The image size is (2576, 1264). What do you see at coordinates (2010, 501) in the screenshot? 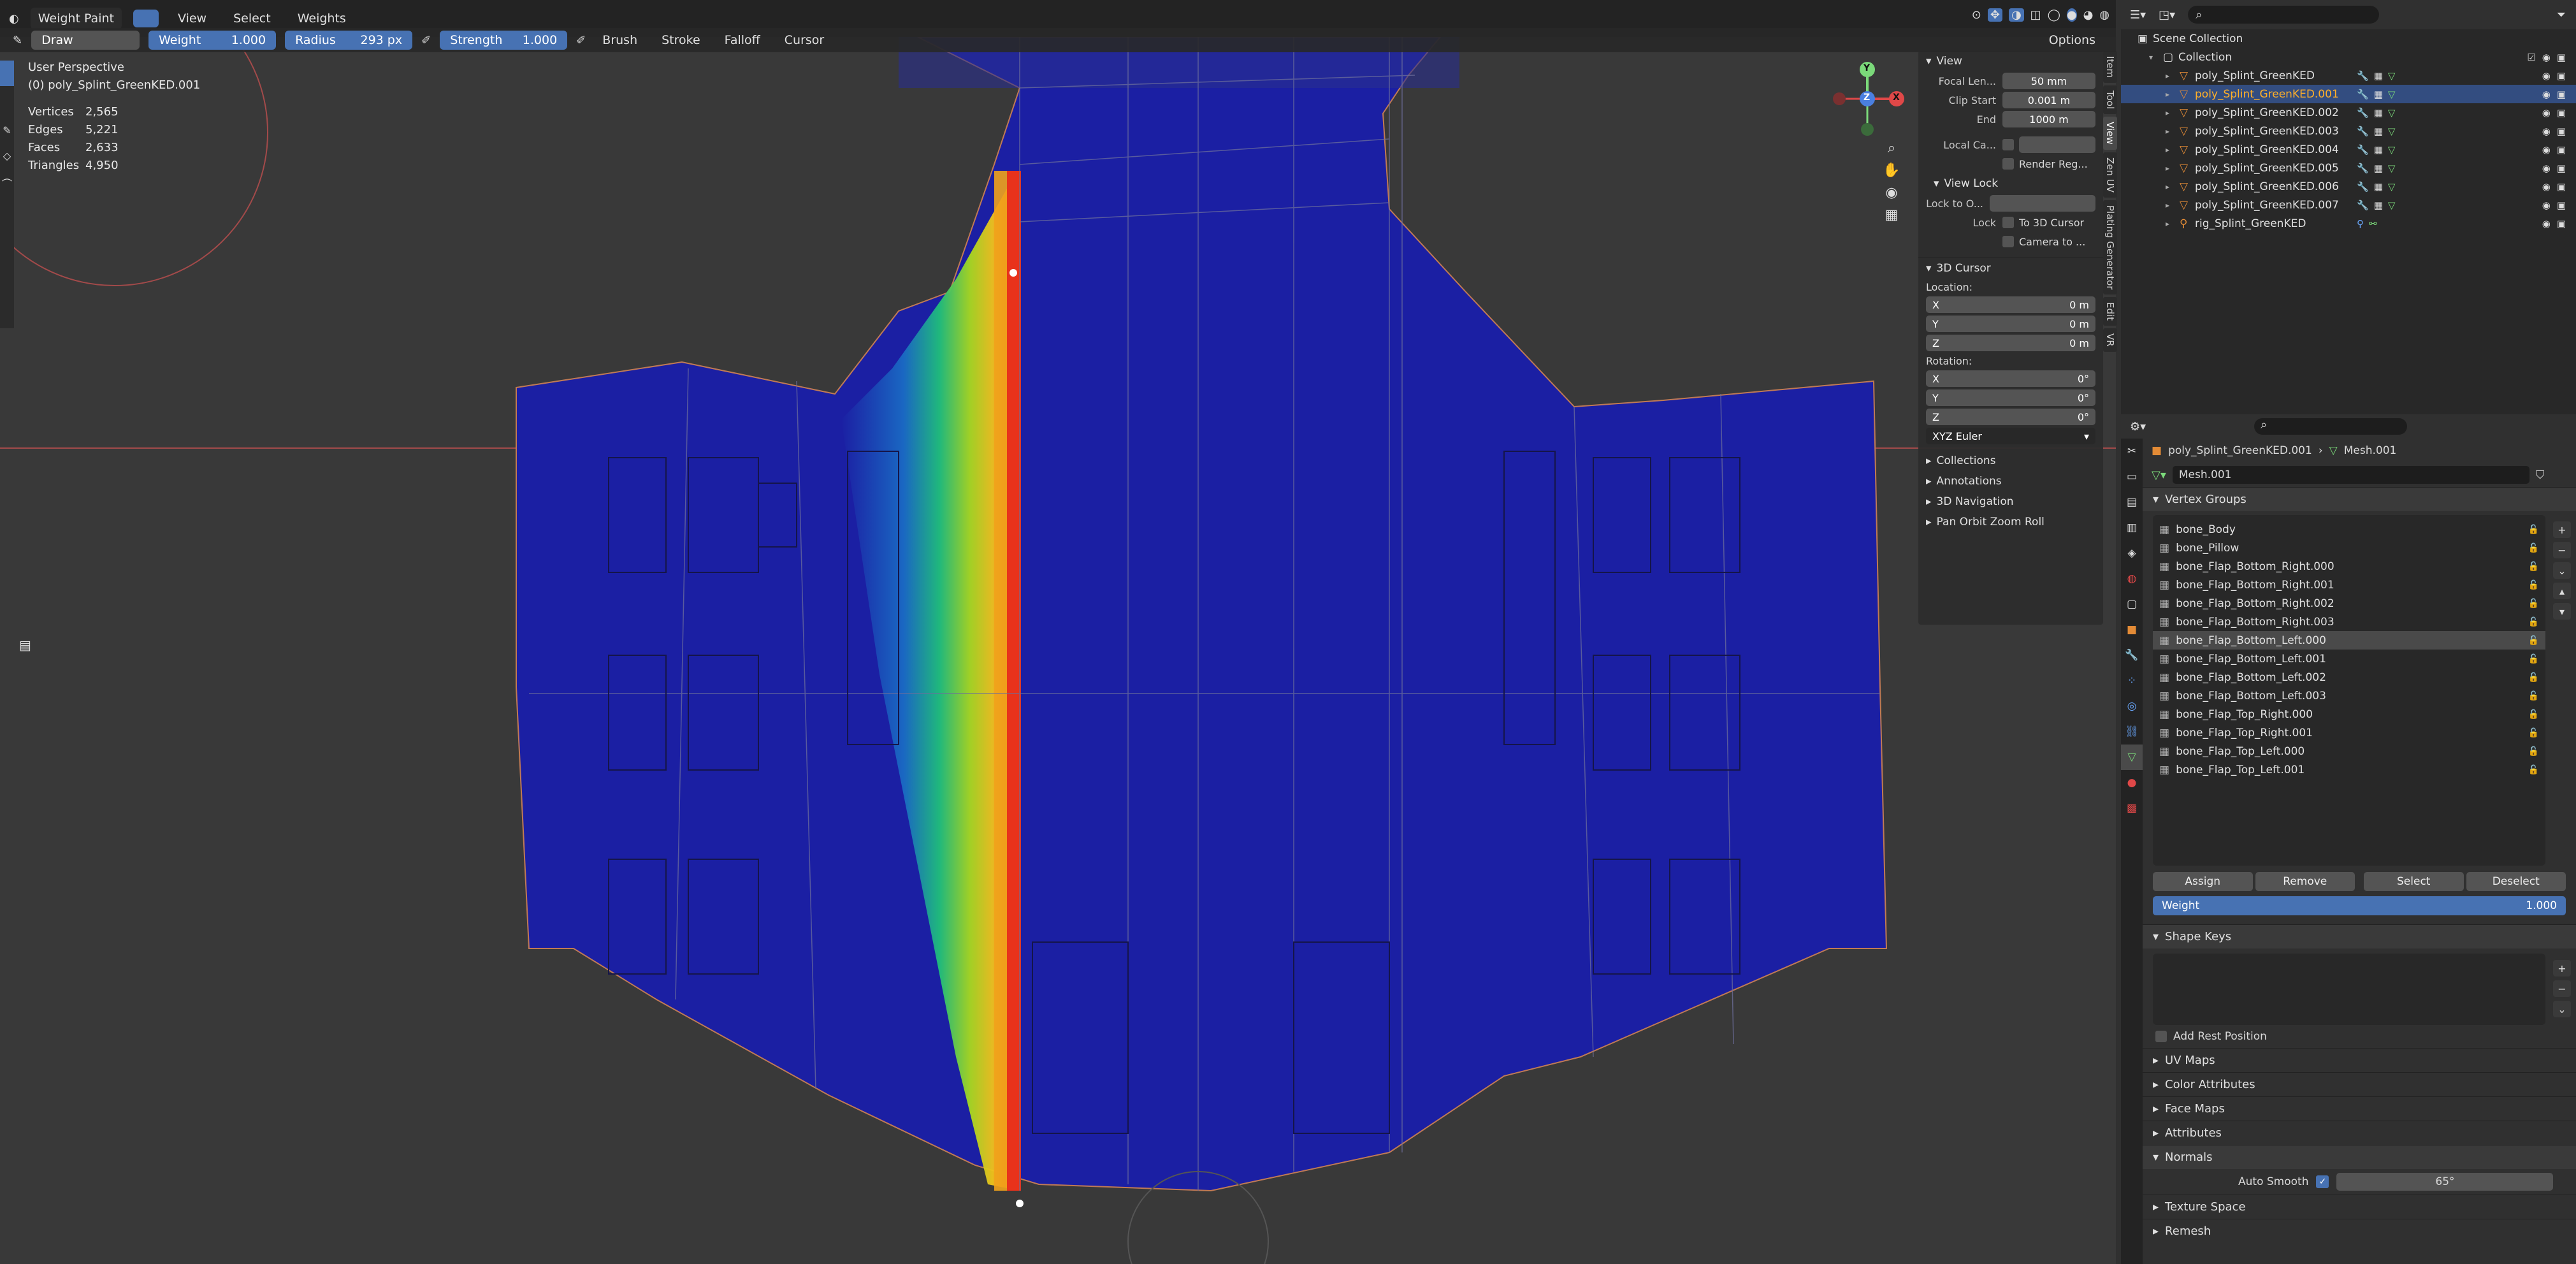
I see `3d-navigation-section: ▸ 3D Navigation` at bounding box center [2010, 501].